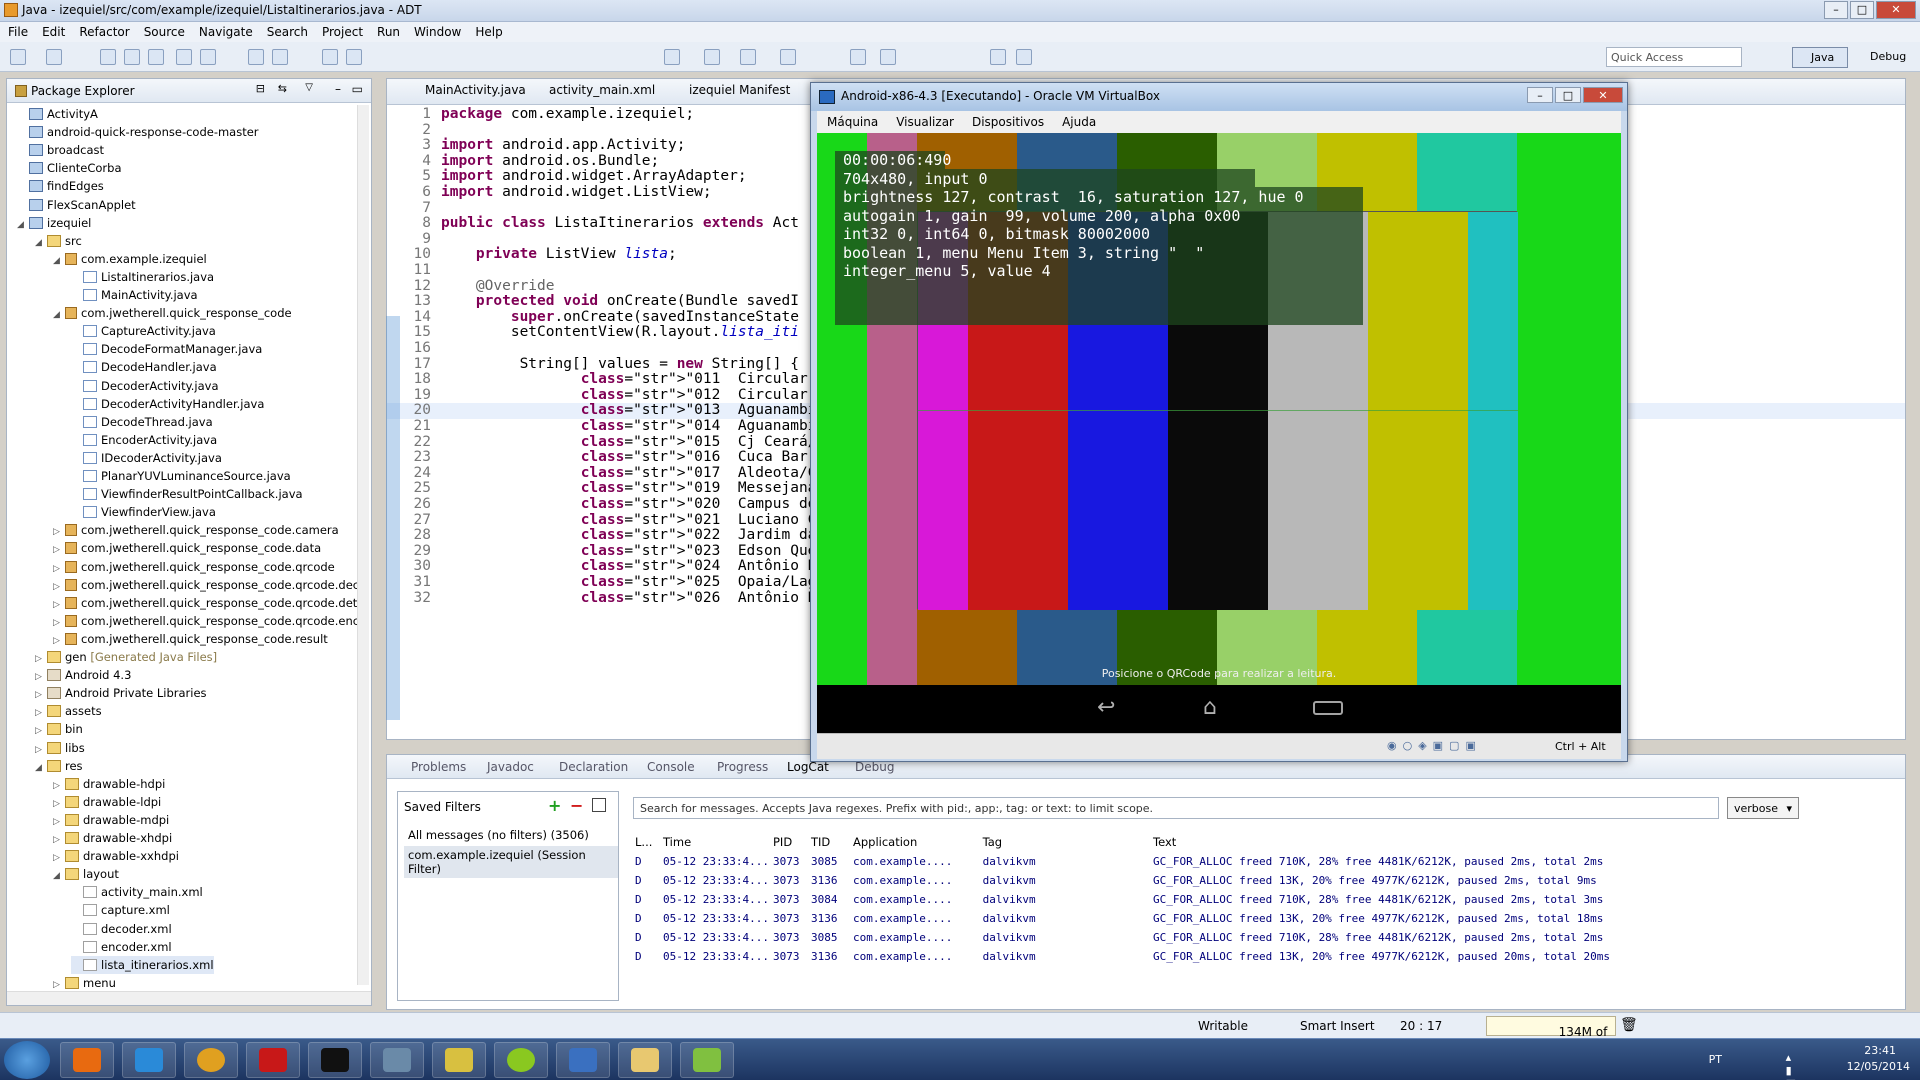  Describe the element at coordinates (121, 947) in the screenshot. I see `tree-item: encoder.xml` at that location.